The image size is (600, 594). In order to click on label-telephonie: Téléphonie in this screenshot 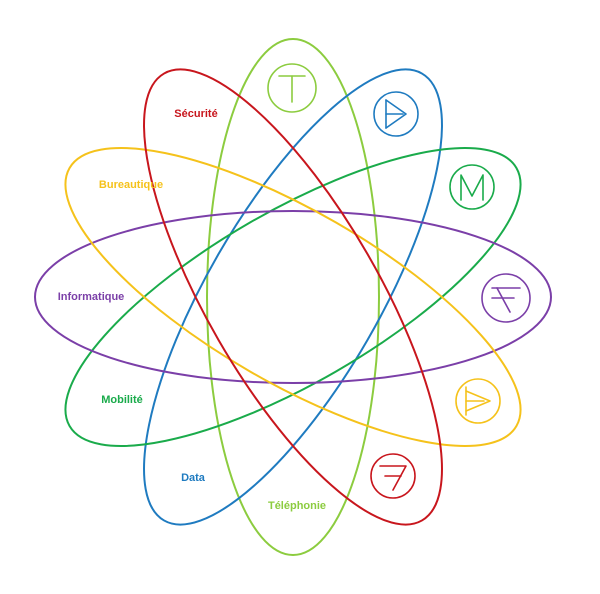, I will do `click(297, 506)`.